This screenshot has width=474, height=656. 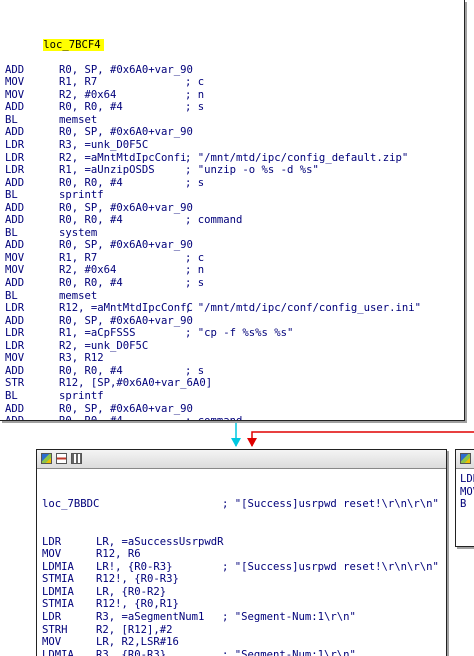 I want to click on comment: ; "/mnt/mtd/ipc/conf/config_user.ini", so click(x=303, y=308).